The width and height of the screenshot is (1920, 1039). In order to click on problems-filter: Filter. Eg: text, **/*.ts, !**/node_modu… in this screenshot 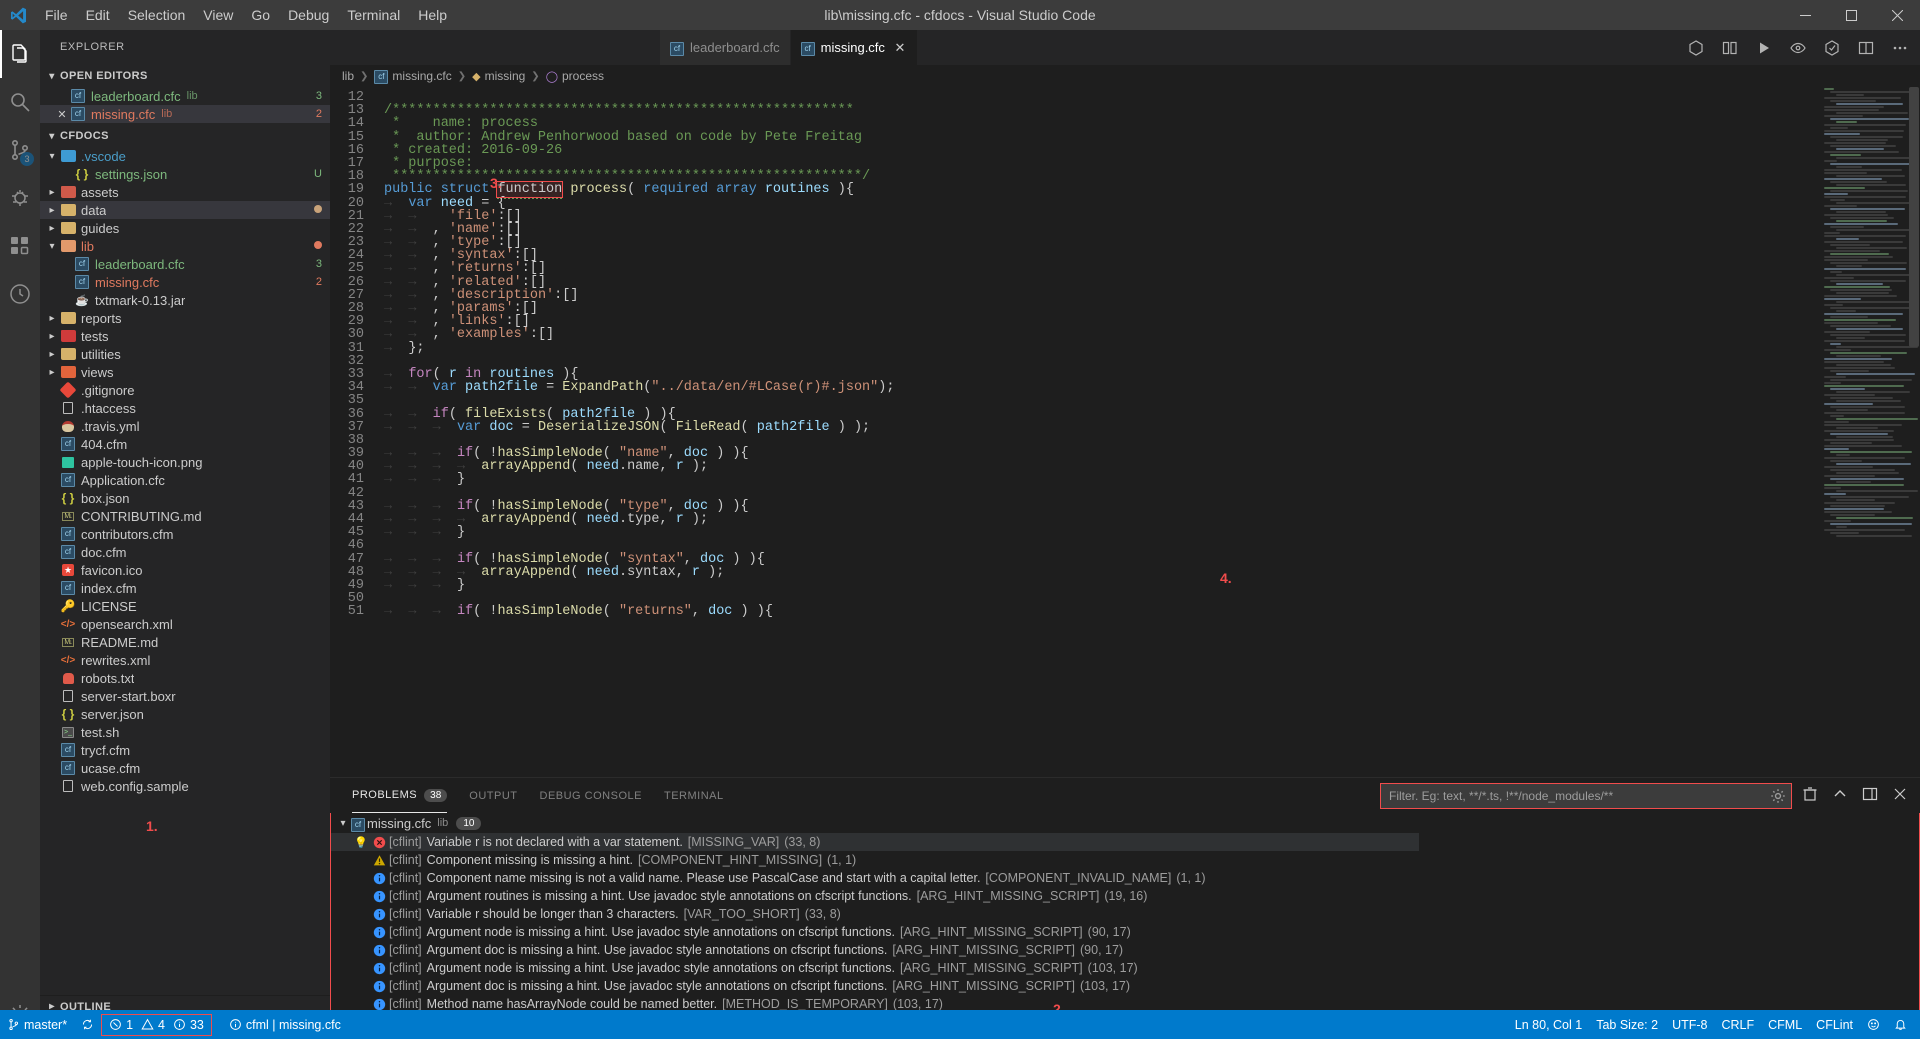, I will do `click(1586, 795)`.